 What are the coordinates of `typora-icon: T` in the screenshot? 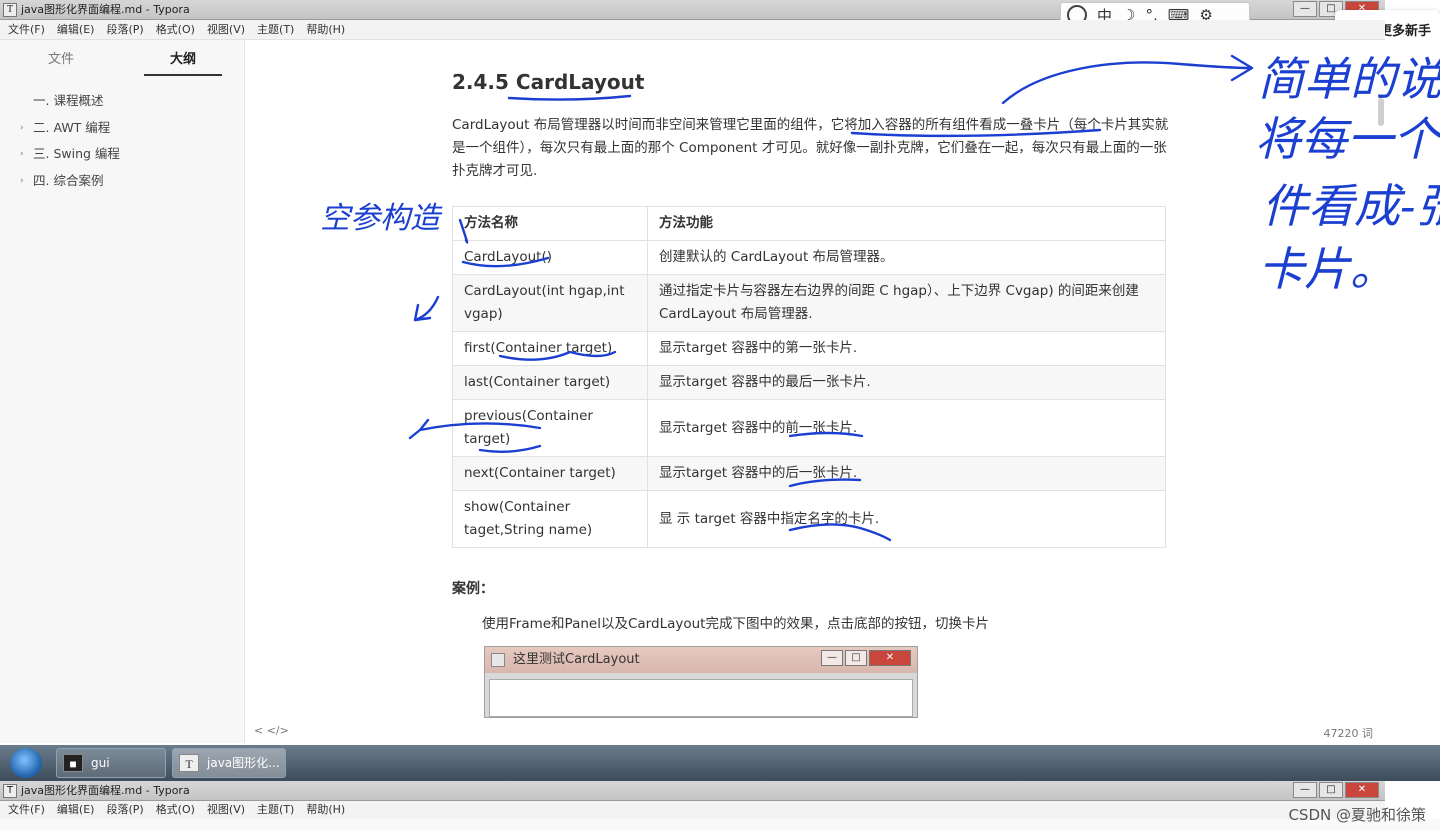 It's located at (189, 763).